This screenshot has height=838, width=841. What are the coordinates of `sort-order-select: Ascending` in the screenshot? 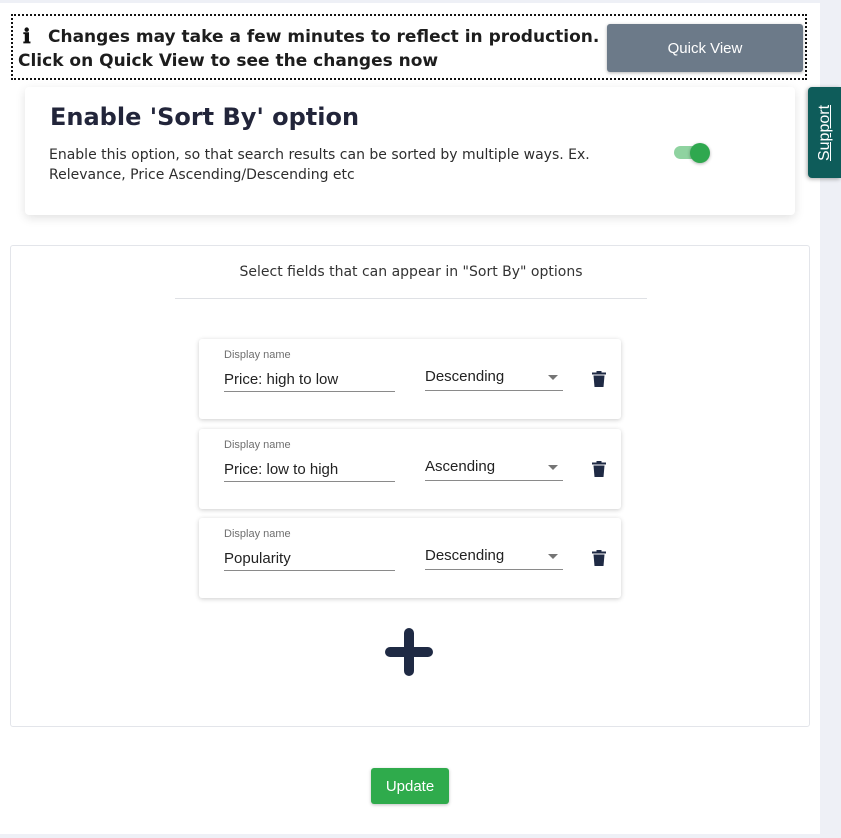 It's located at (494, 469).